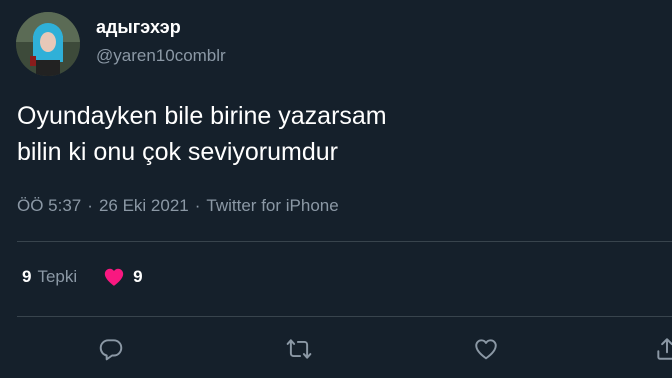  I want to click on like-button, so click(486, 349).